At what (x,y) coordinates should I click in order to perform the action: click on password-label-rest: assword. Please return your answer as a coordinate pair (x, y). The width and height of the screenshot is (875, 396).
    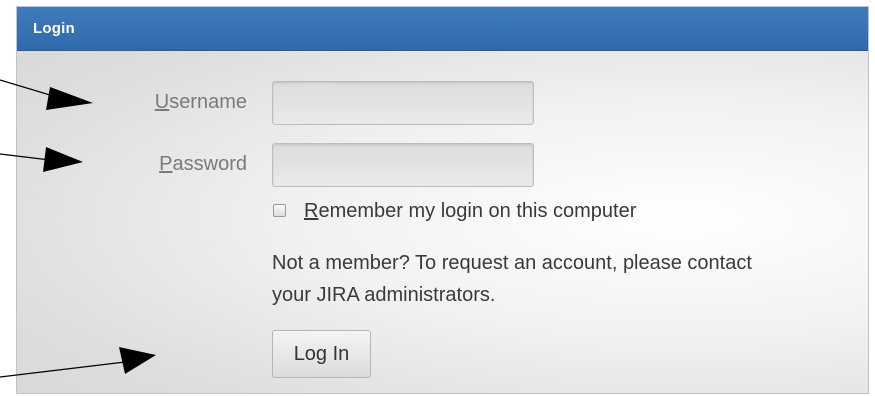
    Looking at the image, I should click on (209, 164).